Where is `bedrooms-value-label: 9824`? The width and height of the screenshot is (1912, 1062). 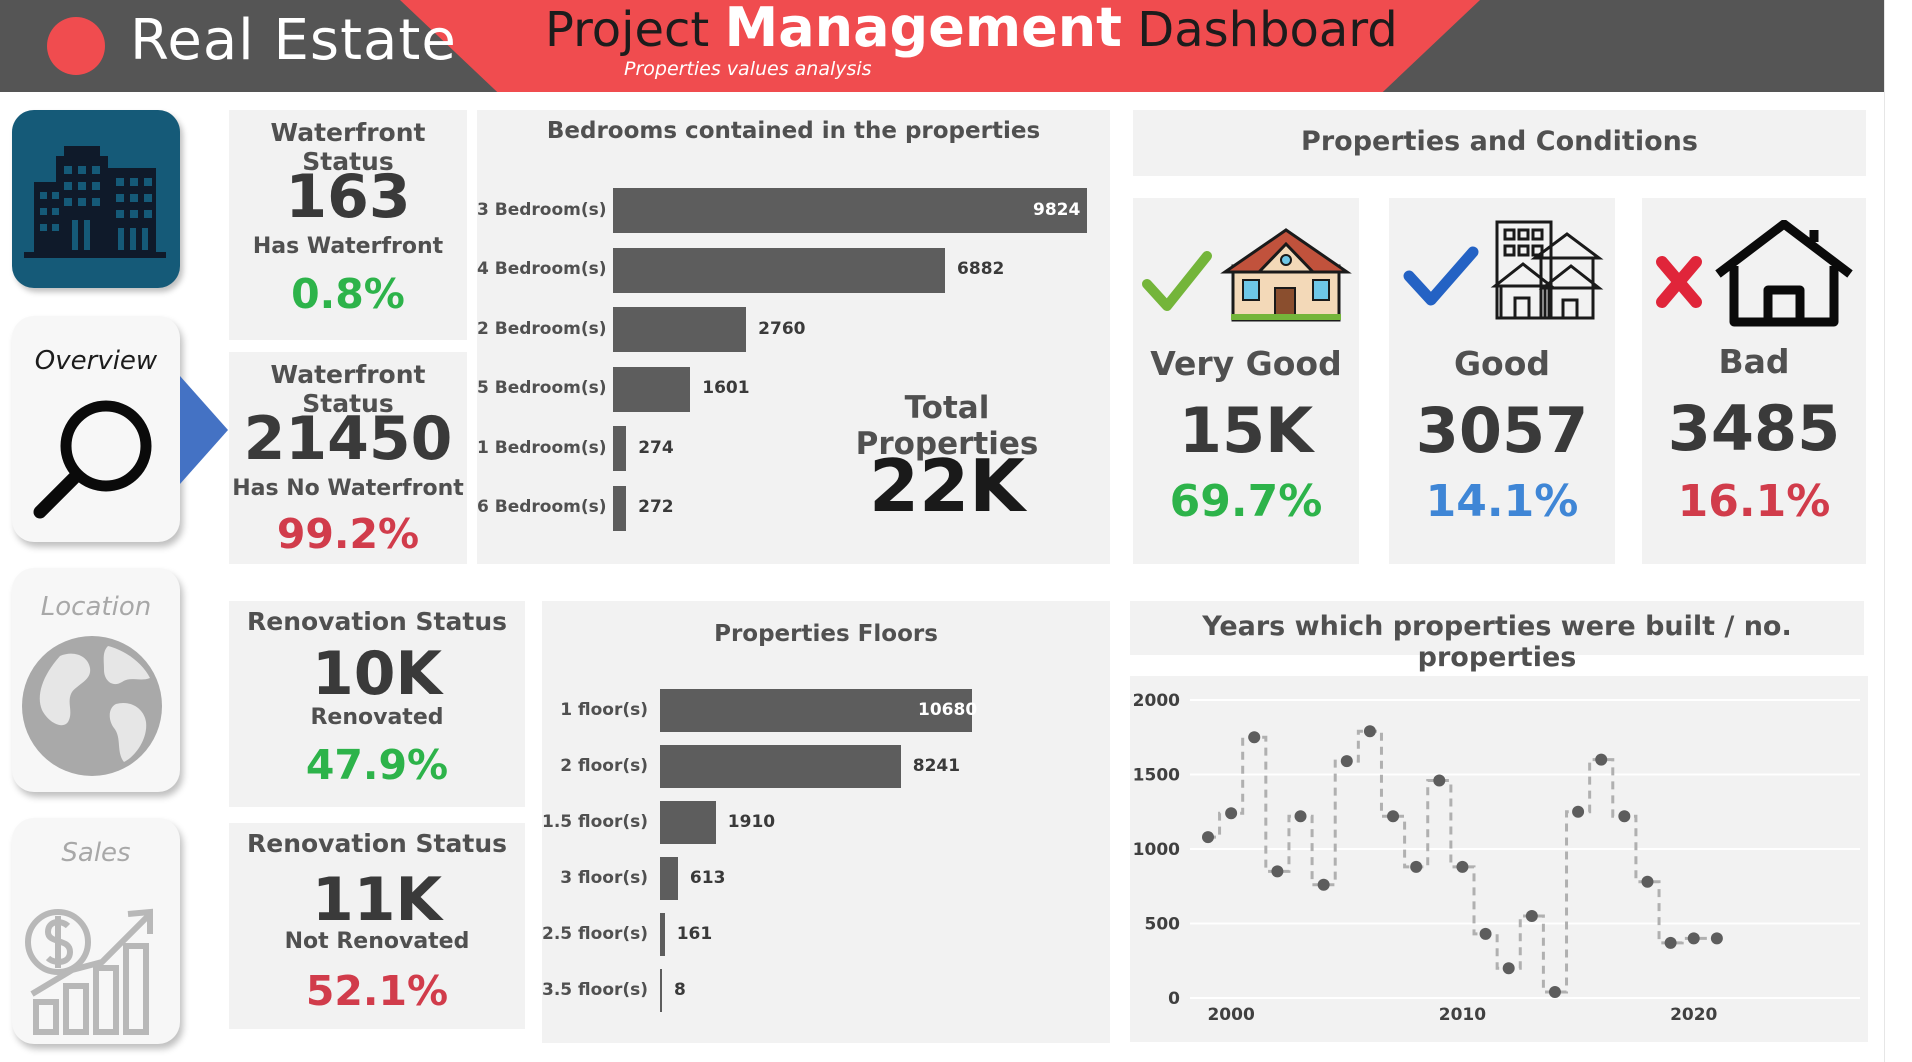
bedrooms-value-label: 9824 is located at coordinates (1057, 209).